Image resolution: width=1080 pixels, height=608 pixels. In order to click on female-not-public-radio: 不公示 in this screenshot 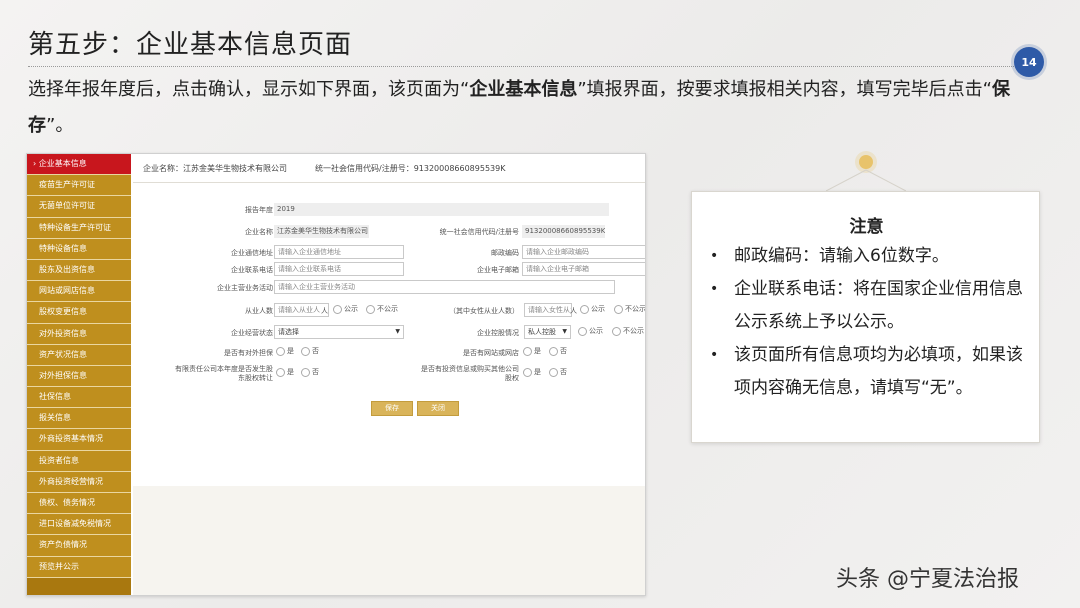, I will do `click(630, 309)`.